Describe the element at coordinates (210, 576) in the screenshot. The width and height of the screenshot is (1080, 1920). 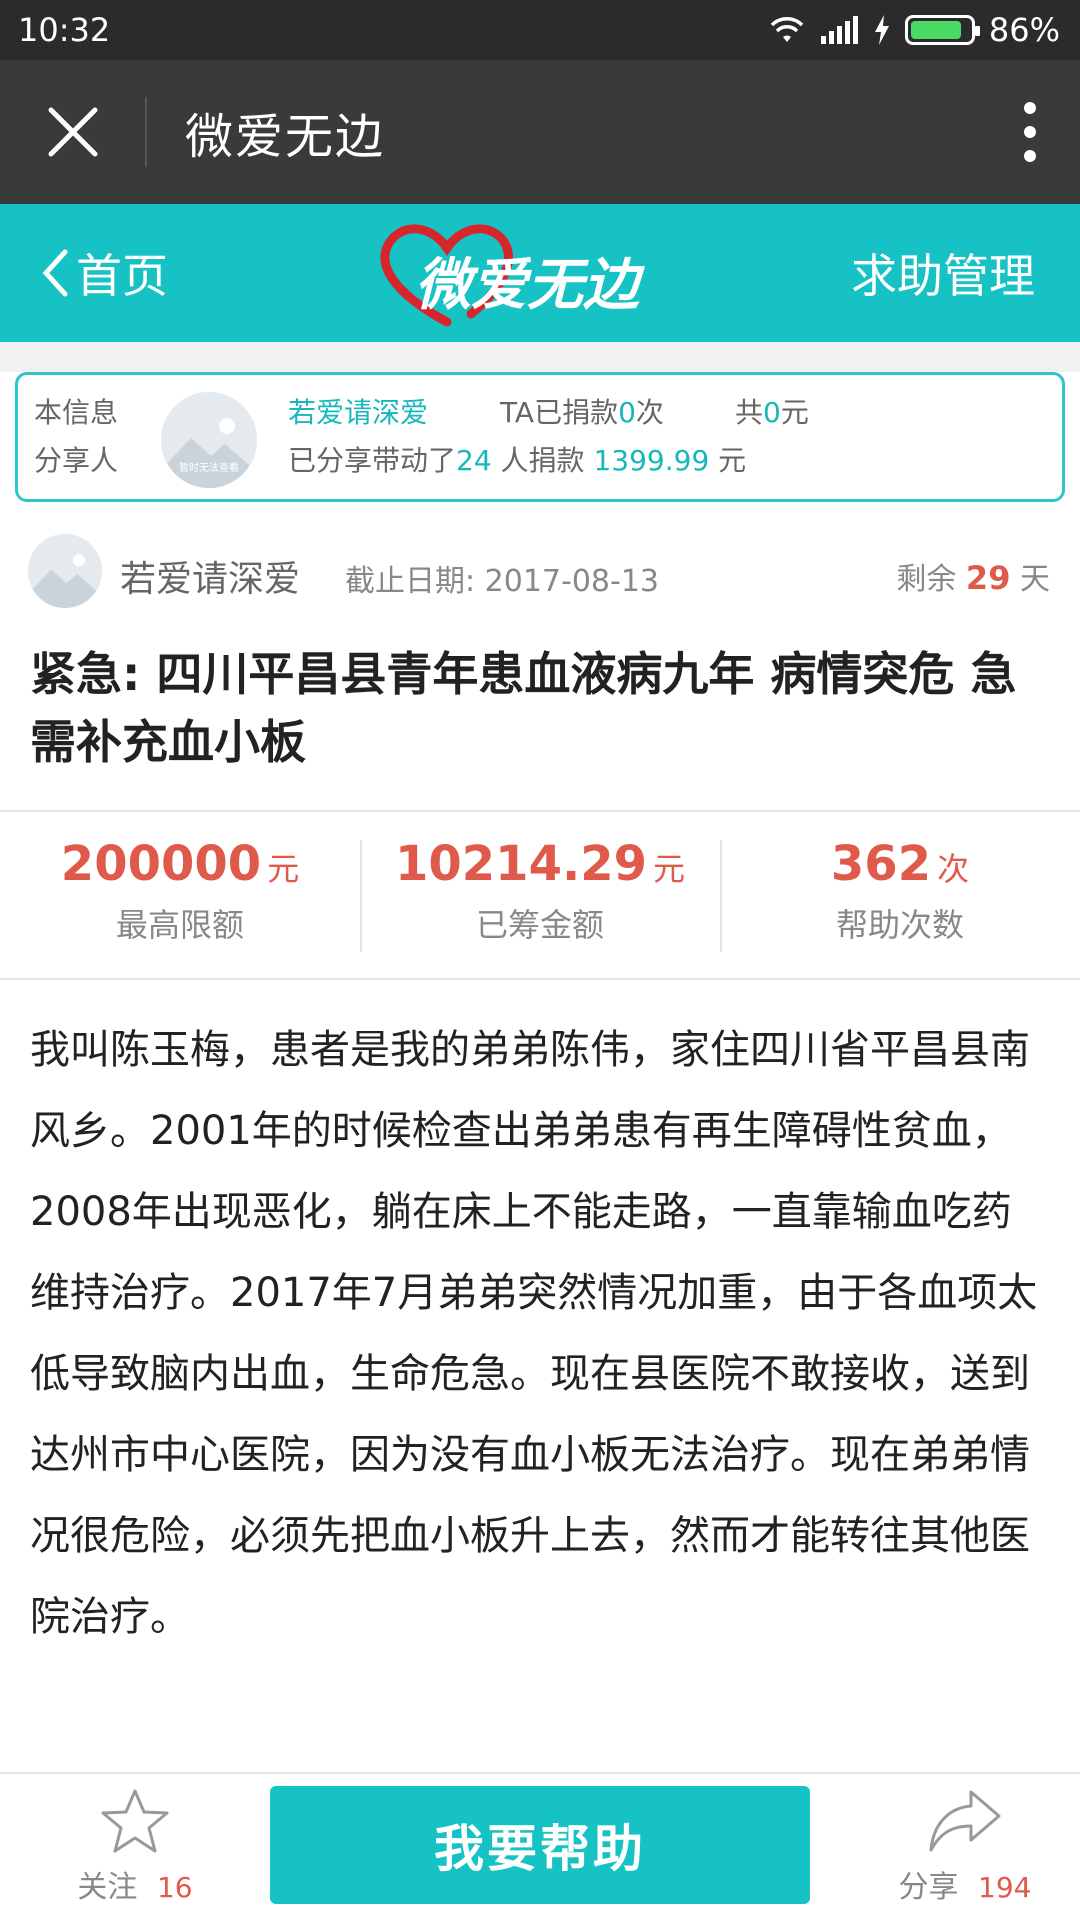
I see `author-name: 若爱请深爱` at that location.